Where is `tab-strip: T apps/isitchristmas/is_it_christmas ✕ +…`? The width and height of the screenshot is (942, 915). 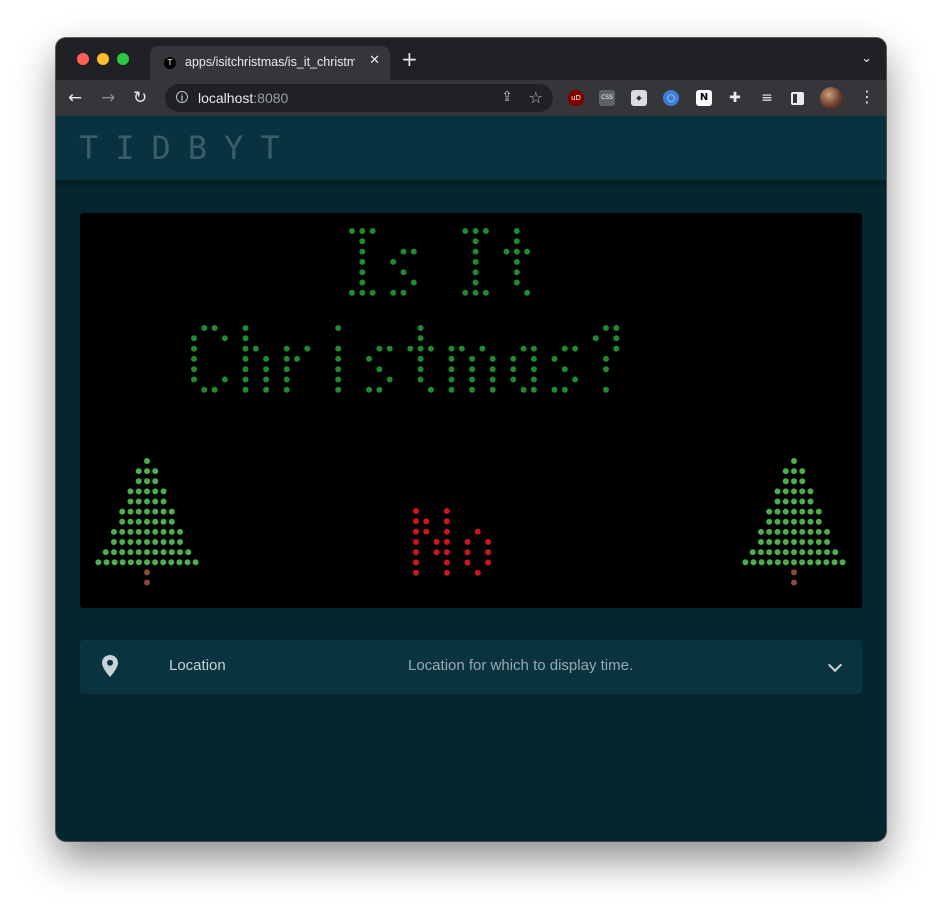 tab-strip: T apps/isitchristmas/is_it_christmas ✕ +… is located at coordinates (471, 59).